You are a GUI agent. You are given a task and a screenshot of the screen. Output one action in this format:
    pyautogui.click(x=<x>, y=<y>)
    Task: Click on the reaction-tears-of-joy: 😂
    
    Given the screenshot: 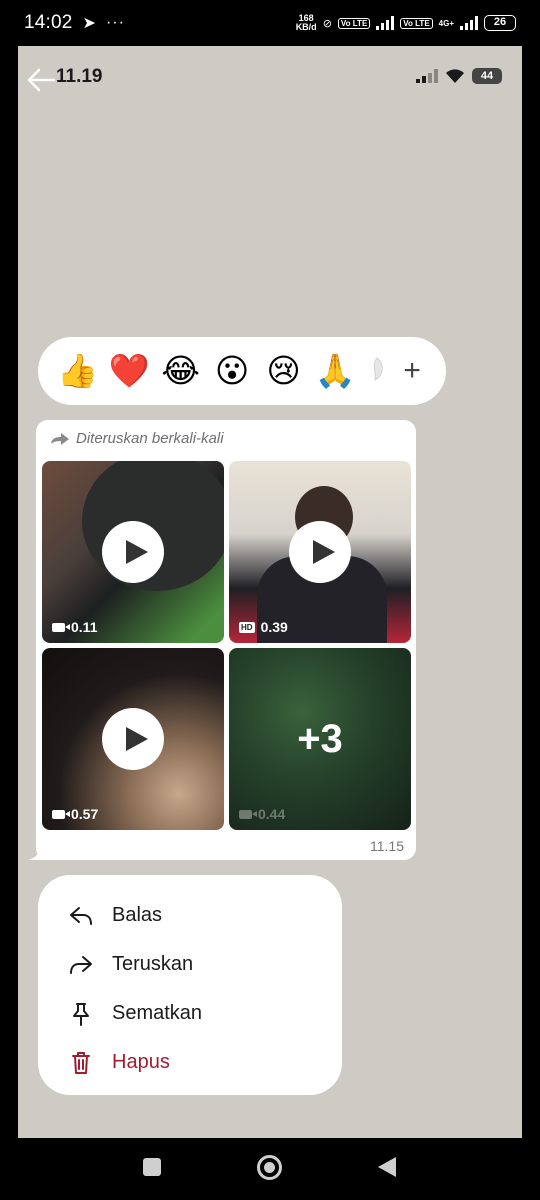 What is the action you would take?
    pyautogui.click(x=180, y=371)
    